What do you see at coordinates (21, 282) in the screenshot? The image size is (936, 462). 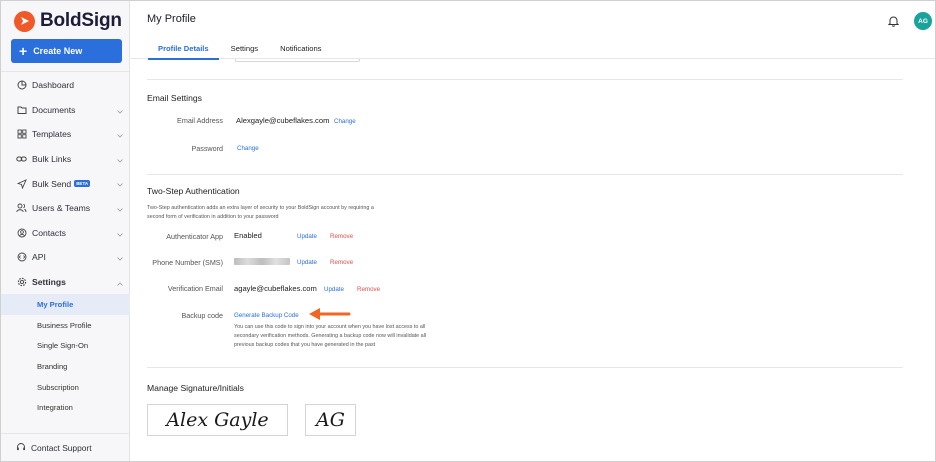 I see `gear-icon` at bounding box center [21, 282].